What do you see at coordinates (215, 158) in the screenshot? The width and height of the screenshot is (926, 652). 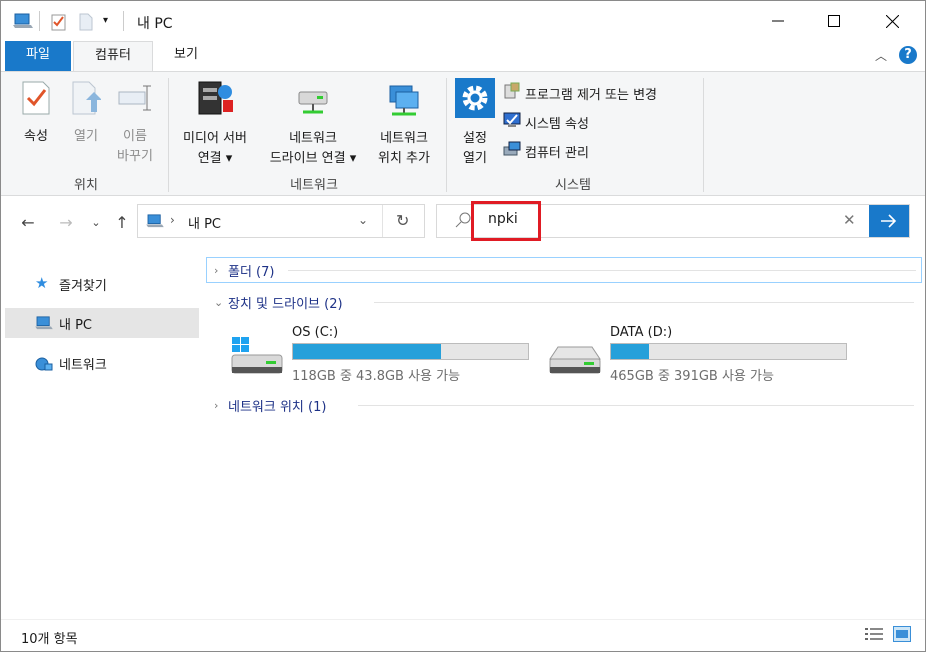 I see `media-server-label-line2: 연결 ▾` at bounding box center [215, 158].